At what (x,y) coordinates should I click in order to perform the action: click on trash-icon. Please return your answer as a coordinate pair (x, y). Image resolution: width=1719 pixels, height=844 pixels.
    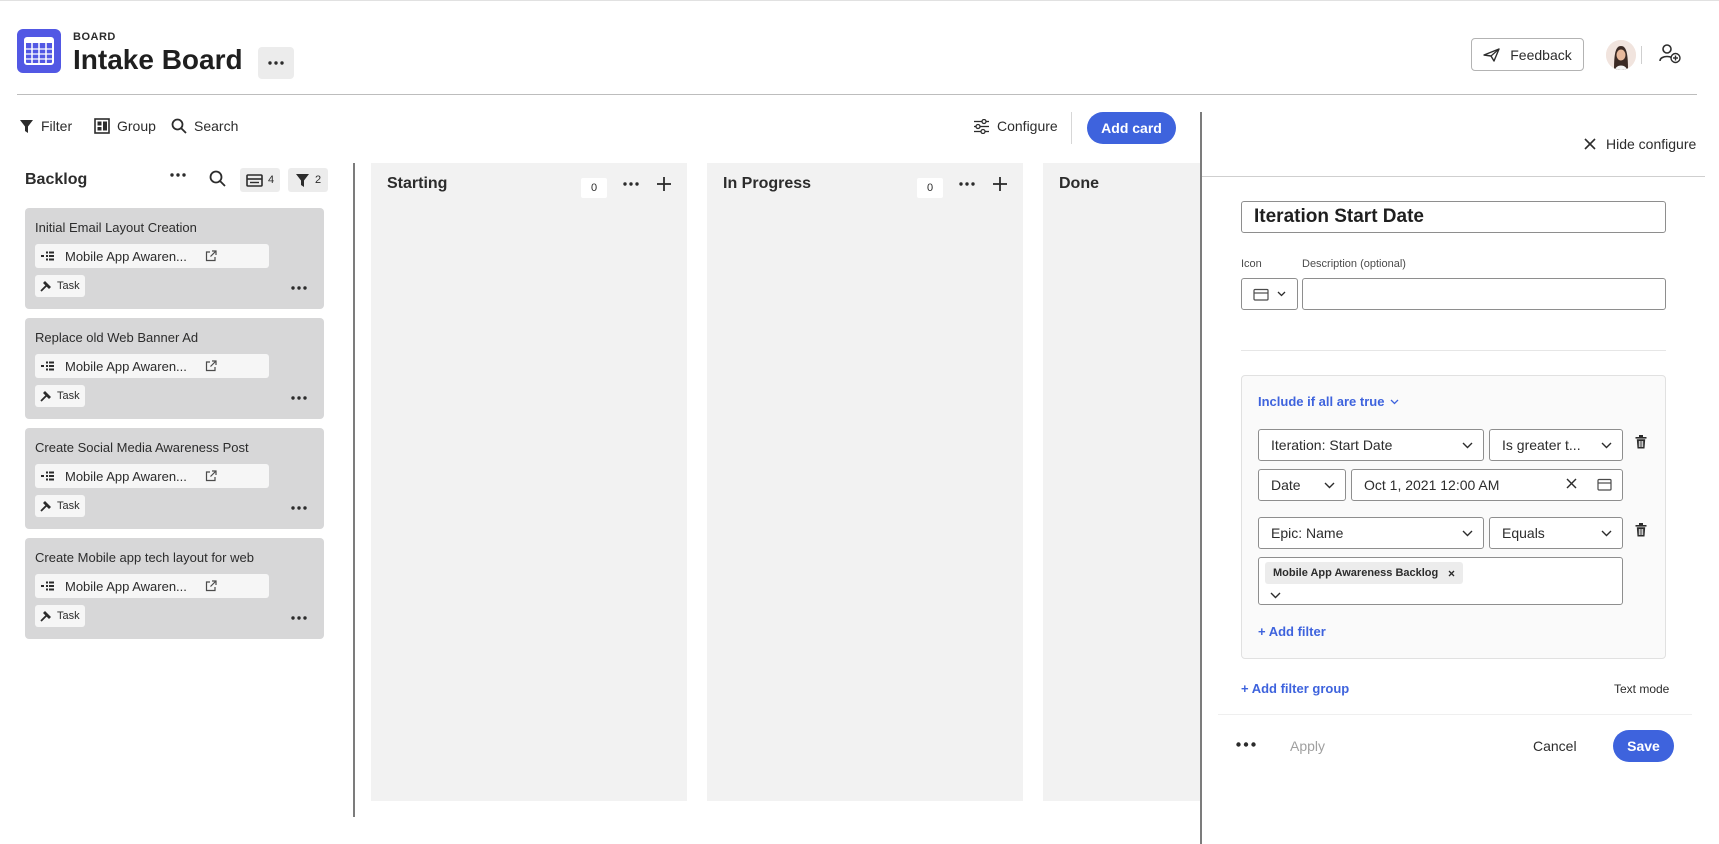
    Looking at the image, I should click on (1641, 442).